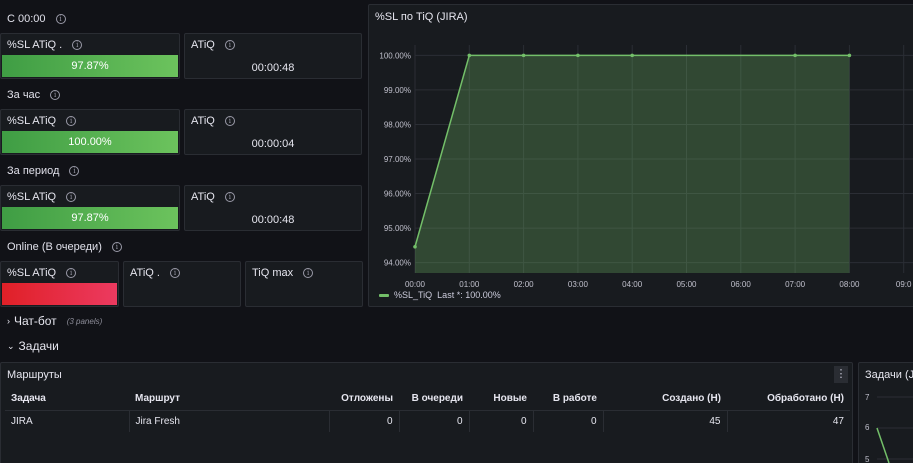  Describe the element at coordinates (54, 247) in the screenshot. I see `group-label: Online (В очереди)` at that location.